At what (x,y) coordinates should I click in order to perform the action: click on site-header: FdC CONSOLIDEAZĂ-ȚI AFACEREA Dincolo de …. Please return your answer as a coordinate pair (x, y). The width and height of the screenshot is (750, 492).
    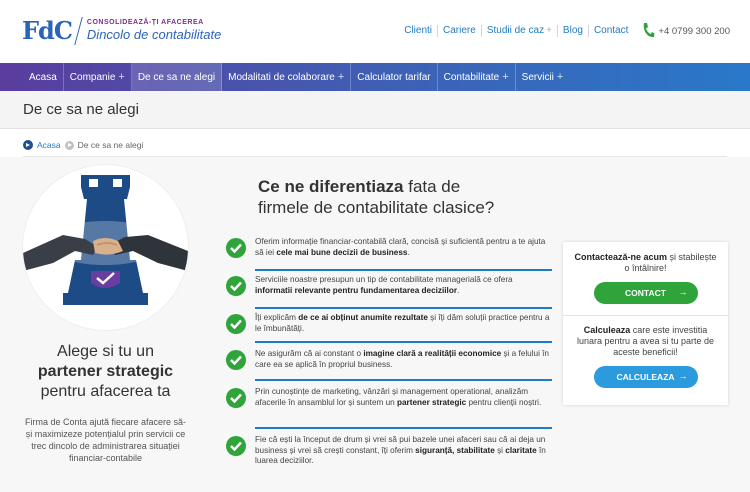
    Looking at the image, I should click on (375, 31).